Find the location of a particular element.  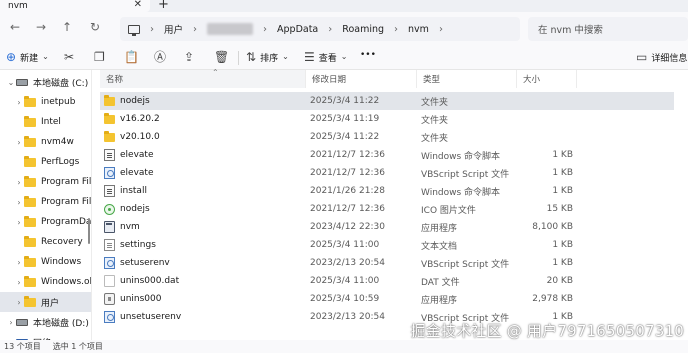

sidebar-item-nvm4w: › nvm4w is located at coordinates (45, 142).